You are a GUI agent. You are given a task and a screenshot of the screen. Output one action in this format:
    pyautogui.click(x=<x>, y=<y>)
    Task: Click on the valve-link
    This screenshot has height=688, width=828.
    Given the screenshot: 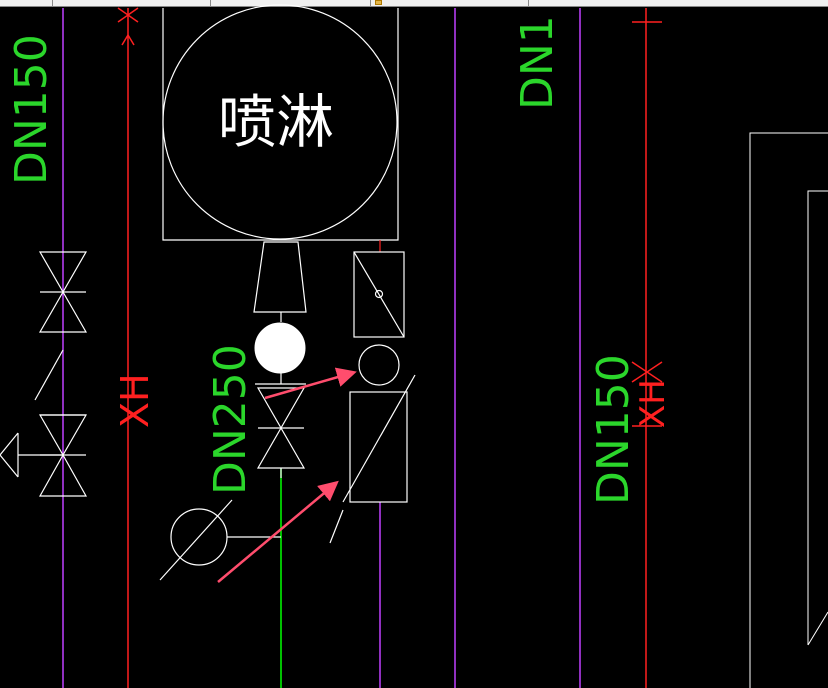 What is the action you would take?
    pyautogui.click(x=49, y=375)
    